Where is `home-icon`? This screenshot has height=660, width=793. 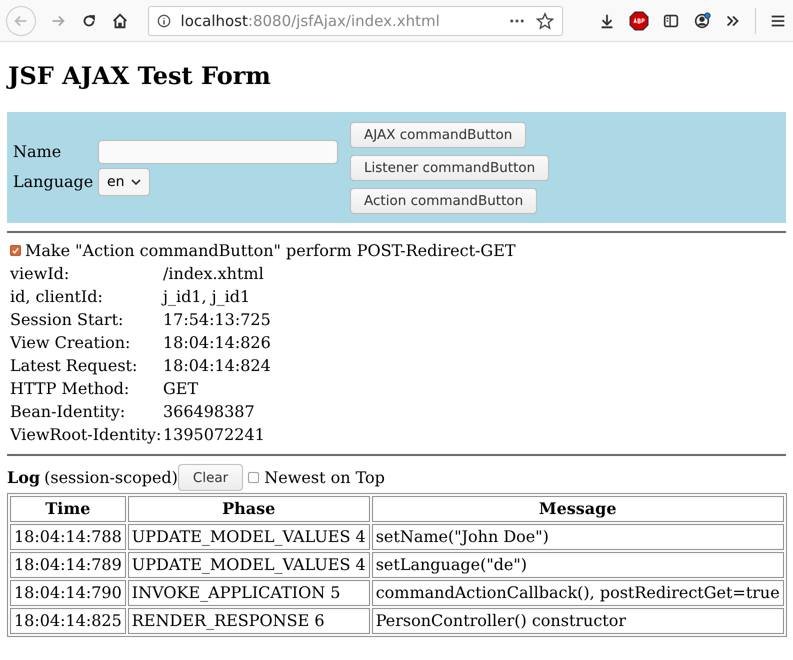
home-icon is located at coordinates (119, 21).